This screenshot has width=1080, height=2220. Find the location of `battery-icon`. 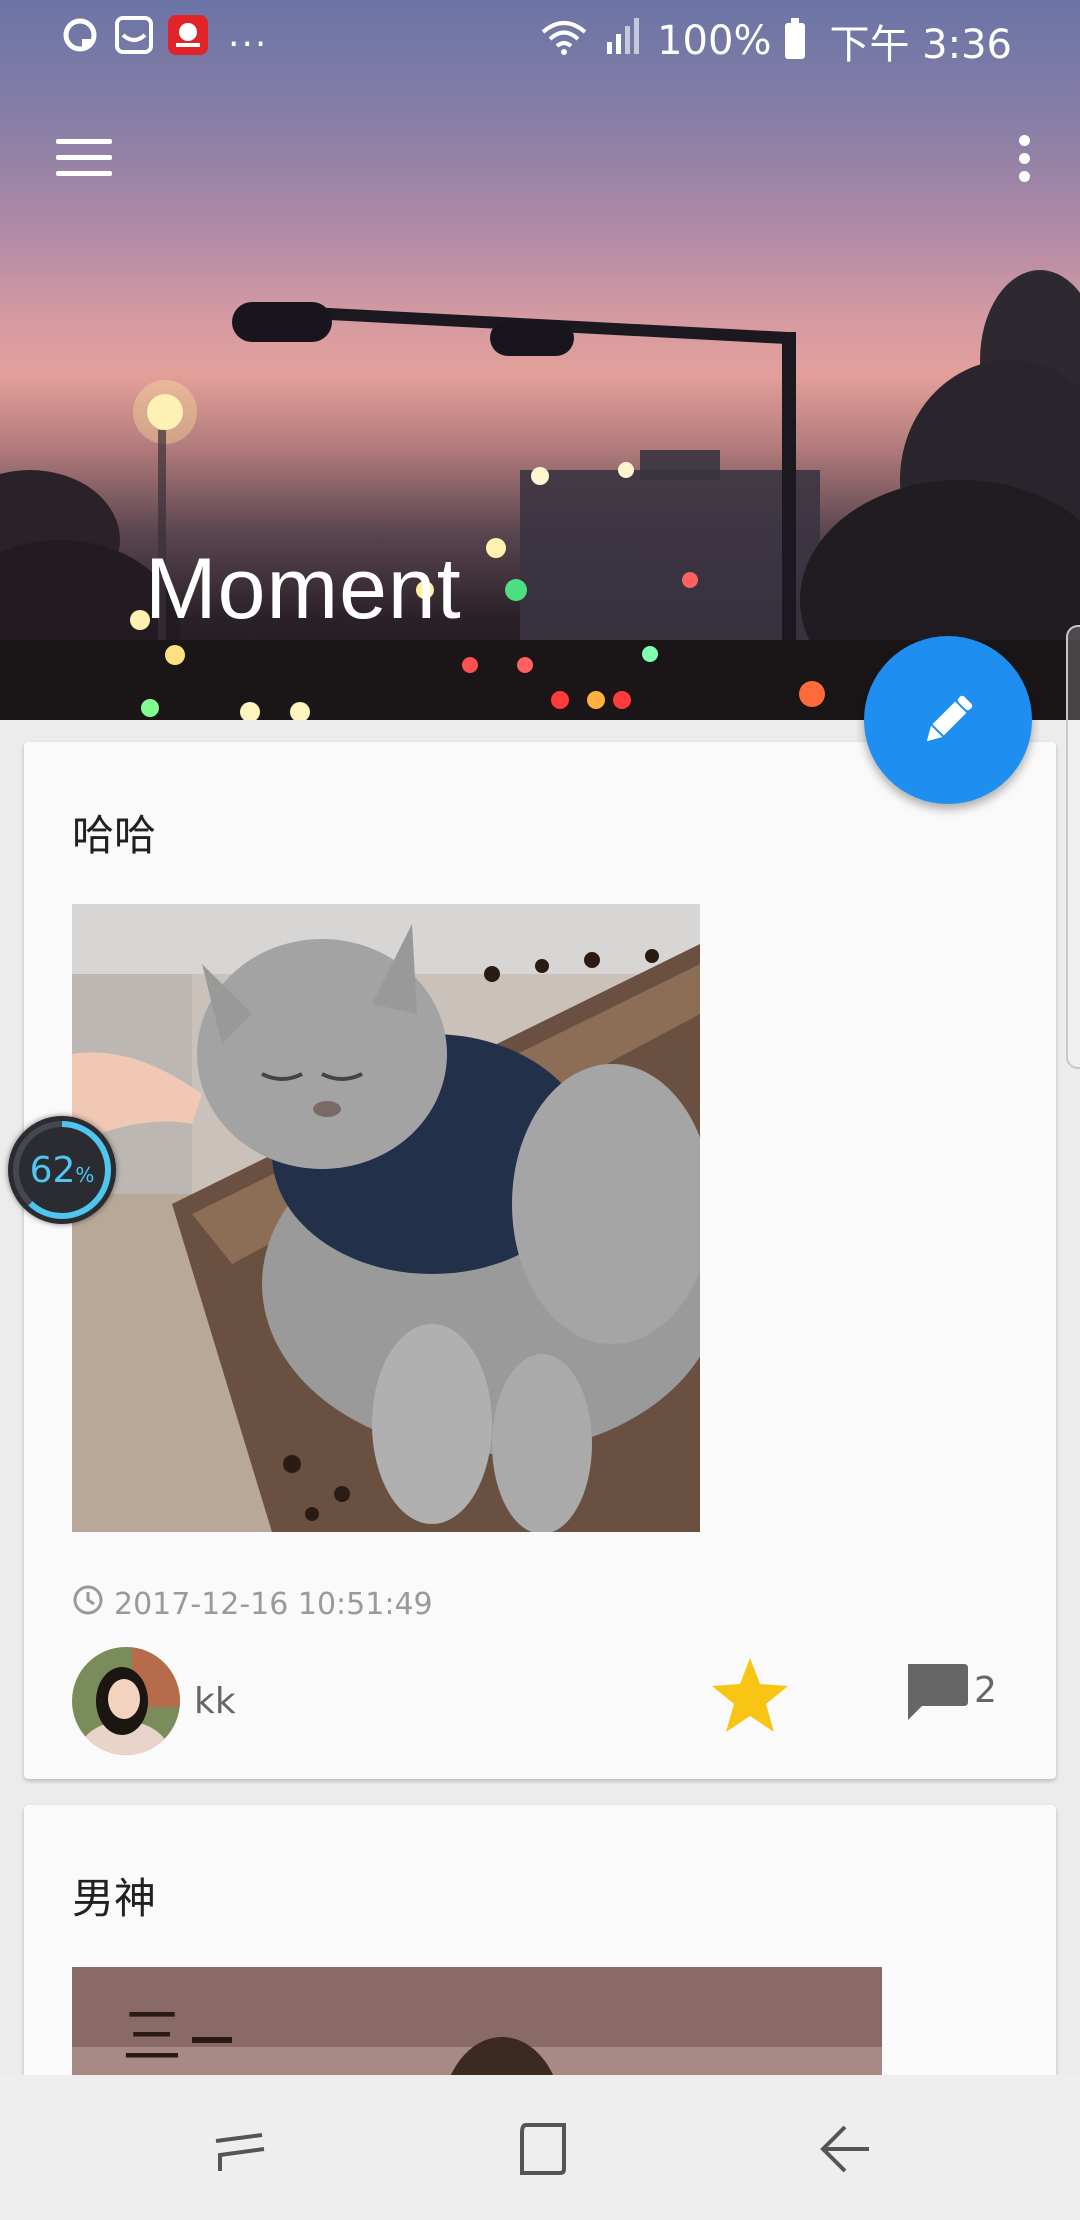

battery-icon is located at coordinates (795, 38).